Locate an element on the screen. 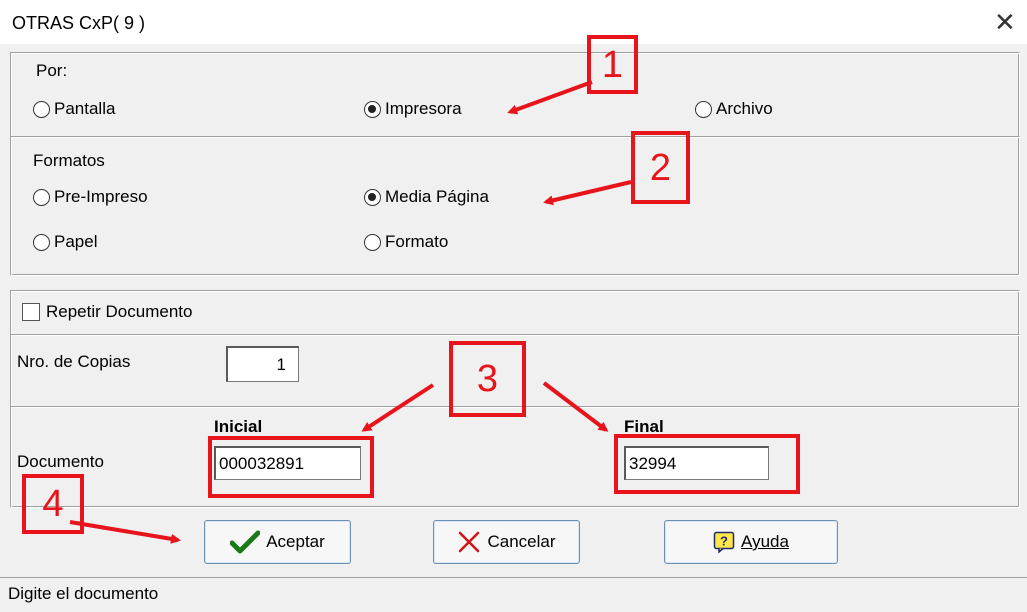  arrow-3-left is located at coordinates (398, 407).